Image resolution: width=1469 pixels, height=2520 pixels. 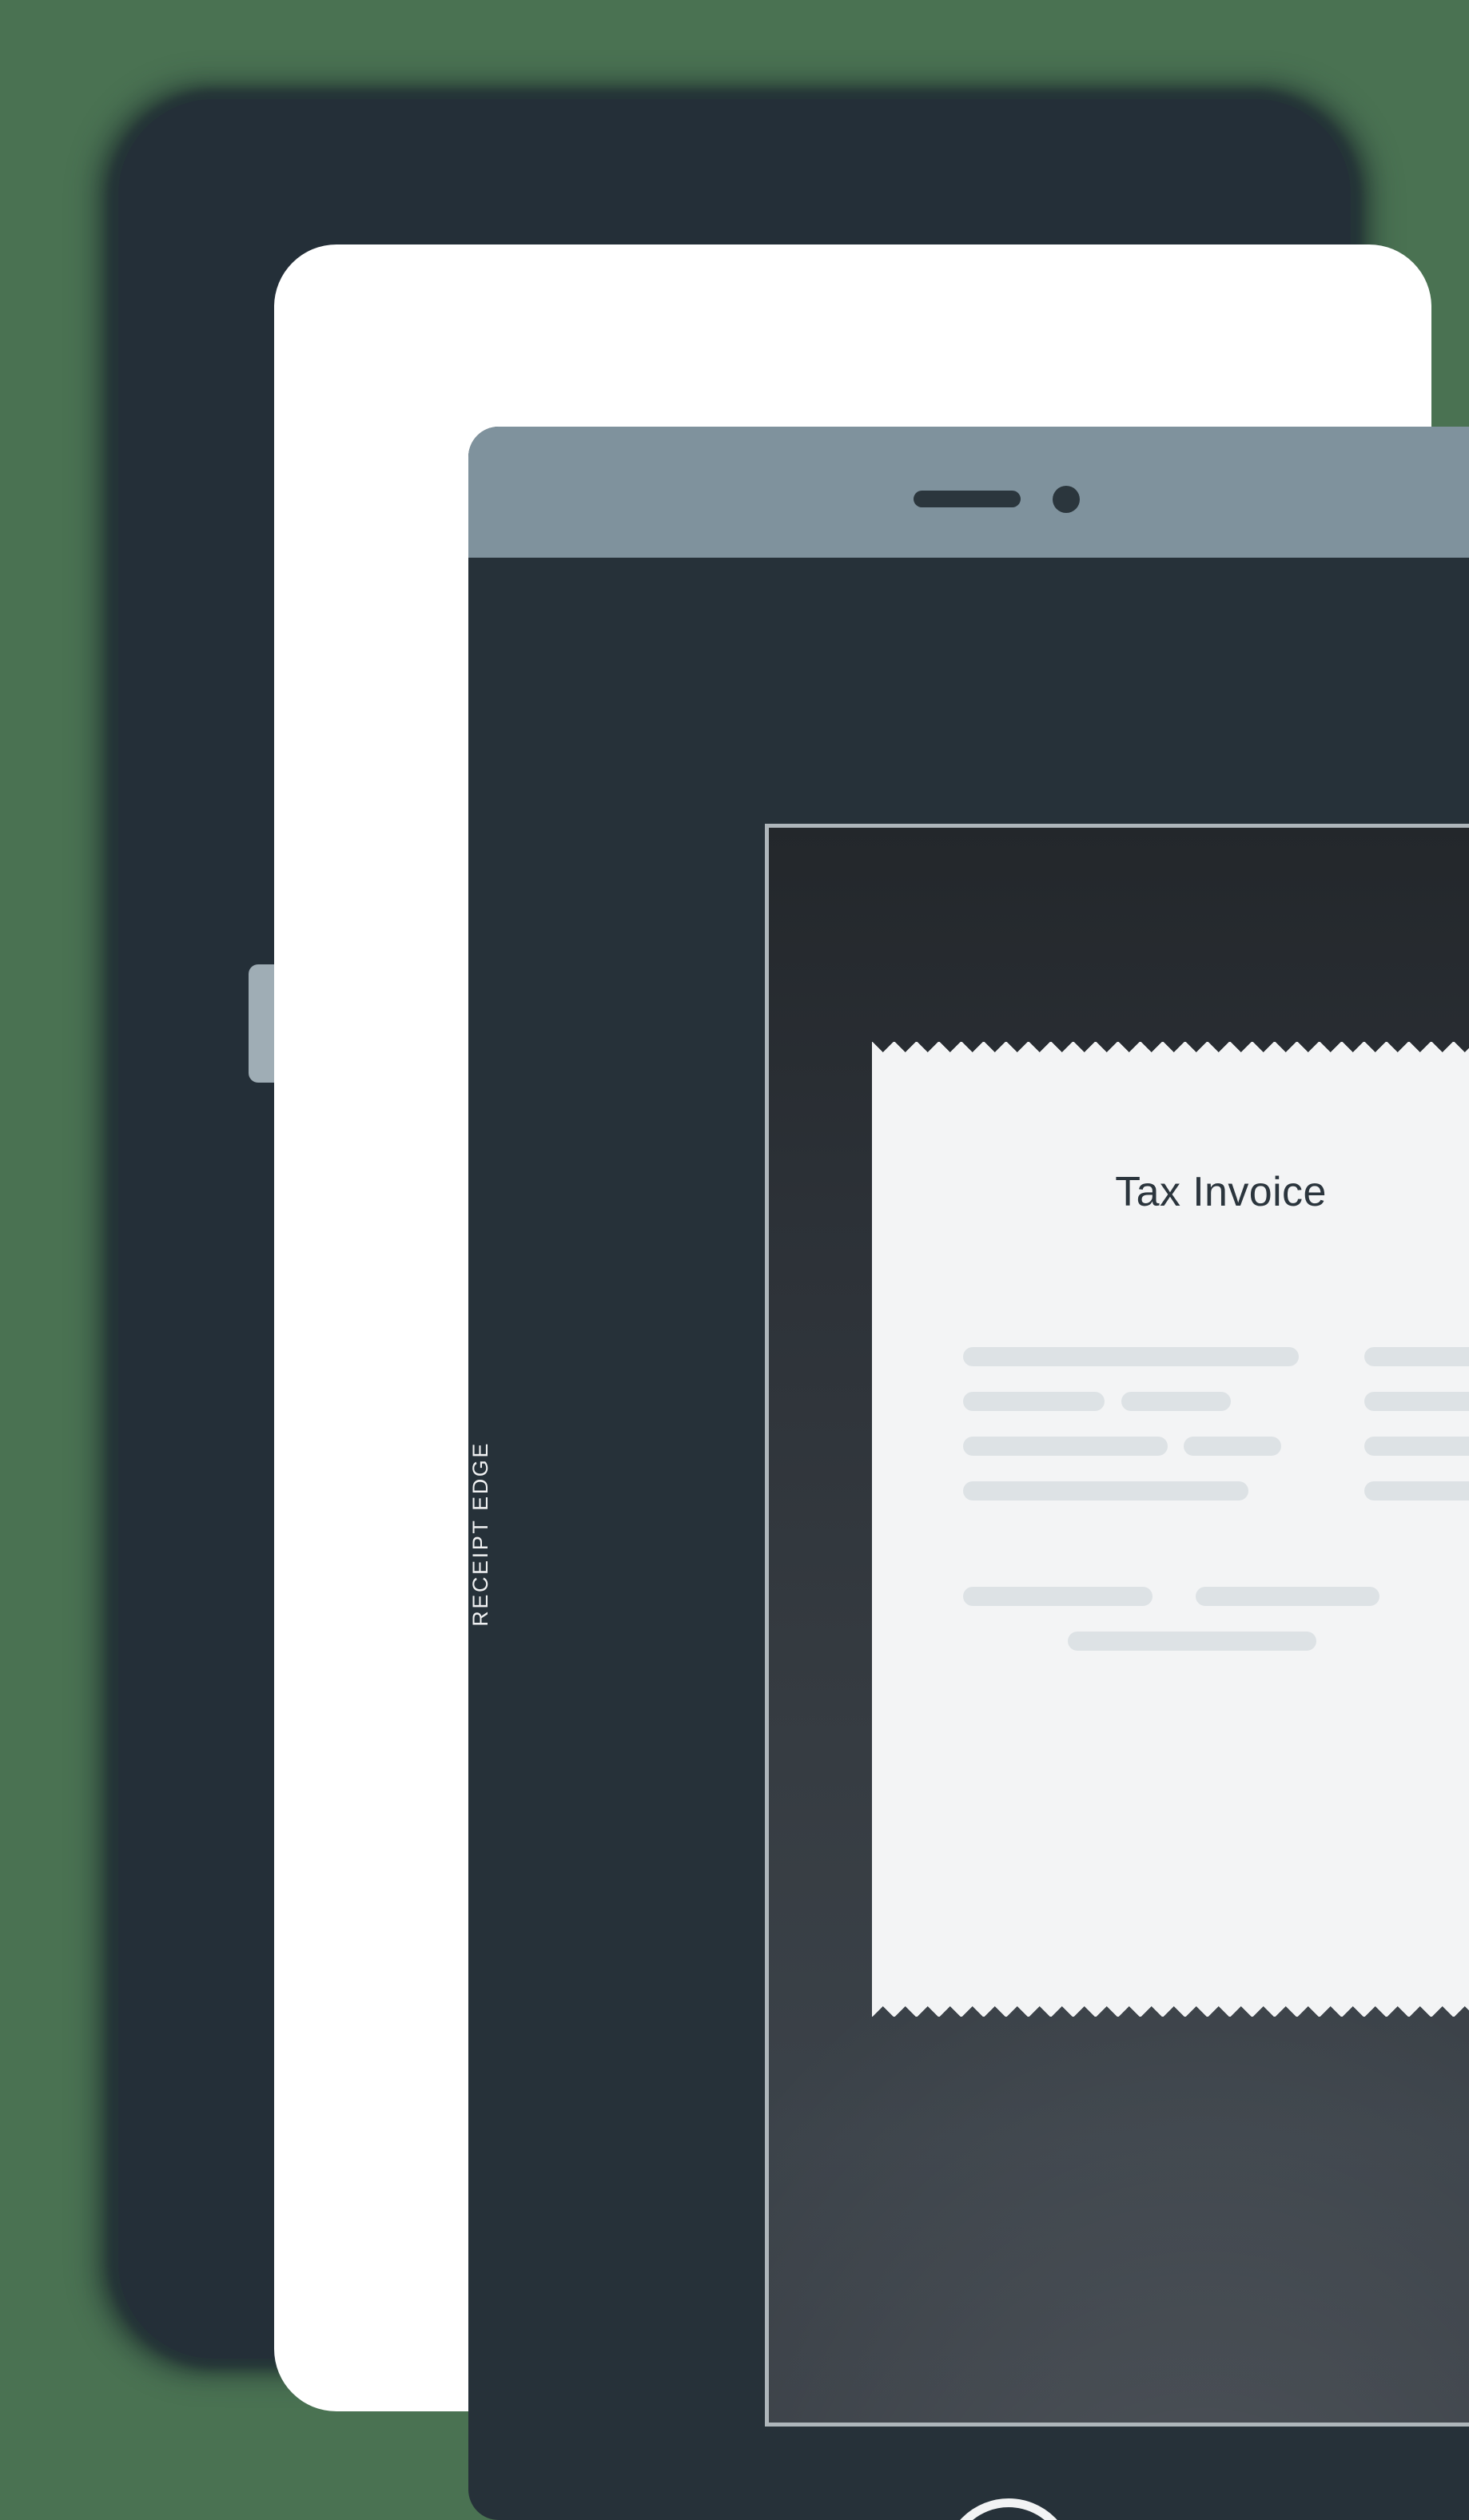 What do you see at coordinates (1066, 499) in the screenshot?
I see `front-camera-icon` at bounding box center [1066, 499].